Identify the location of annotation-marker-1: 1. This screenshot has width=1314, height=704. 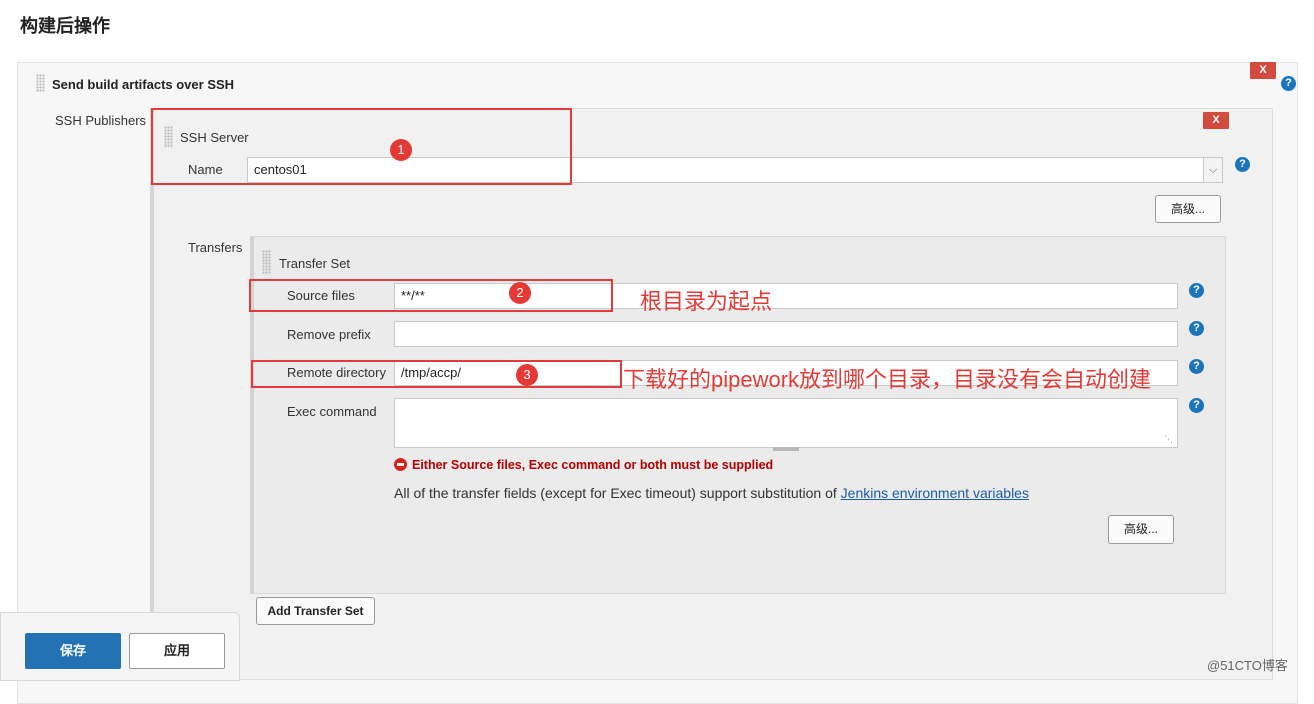
(401, 150).